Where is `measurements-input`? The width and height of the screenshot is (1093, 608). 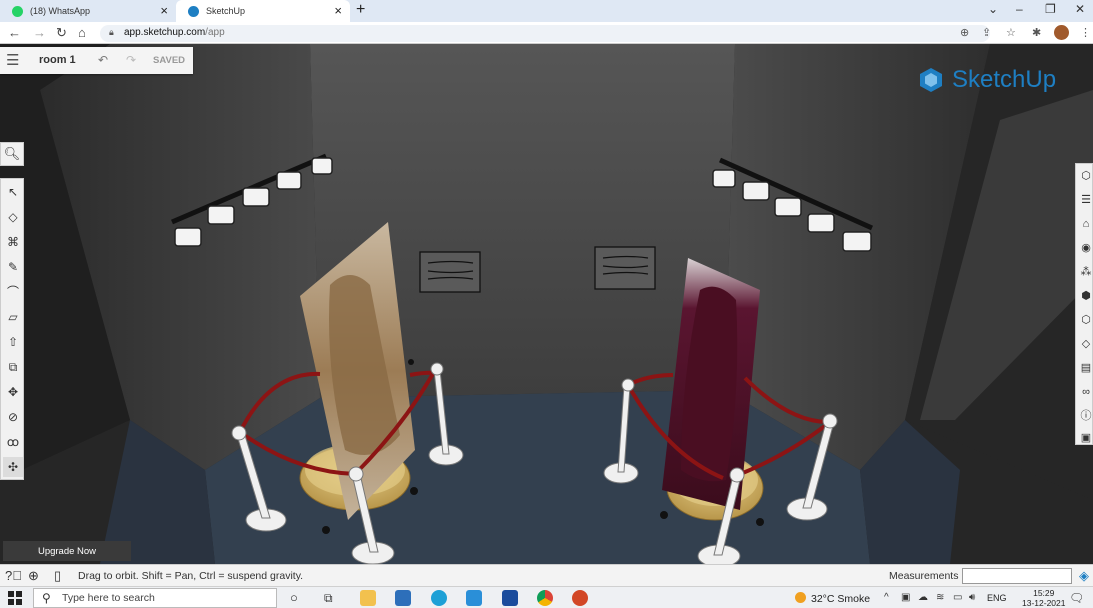
measurements-input is located at coordinates (1017, 576).